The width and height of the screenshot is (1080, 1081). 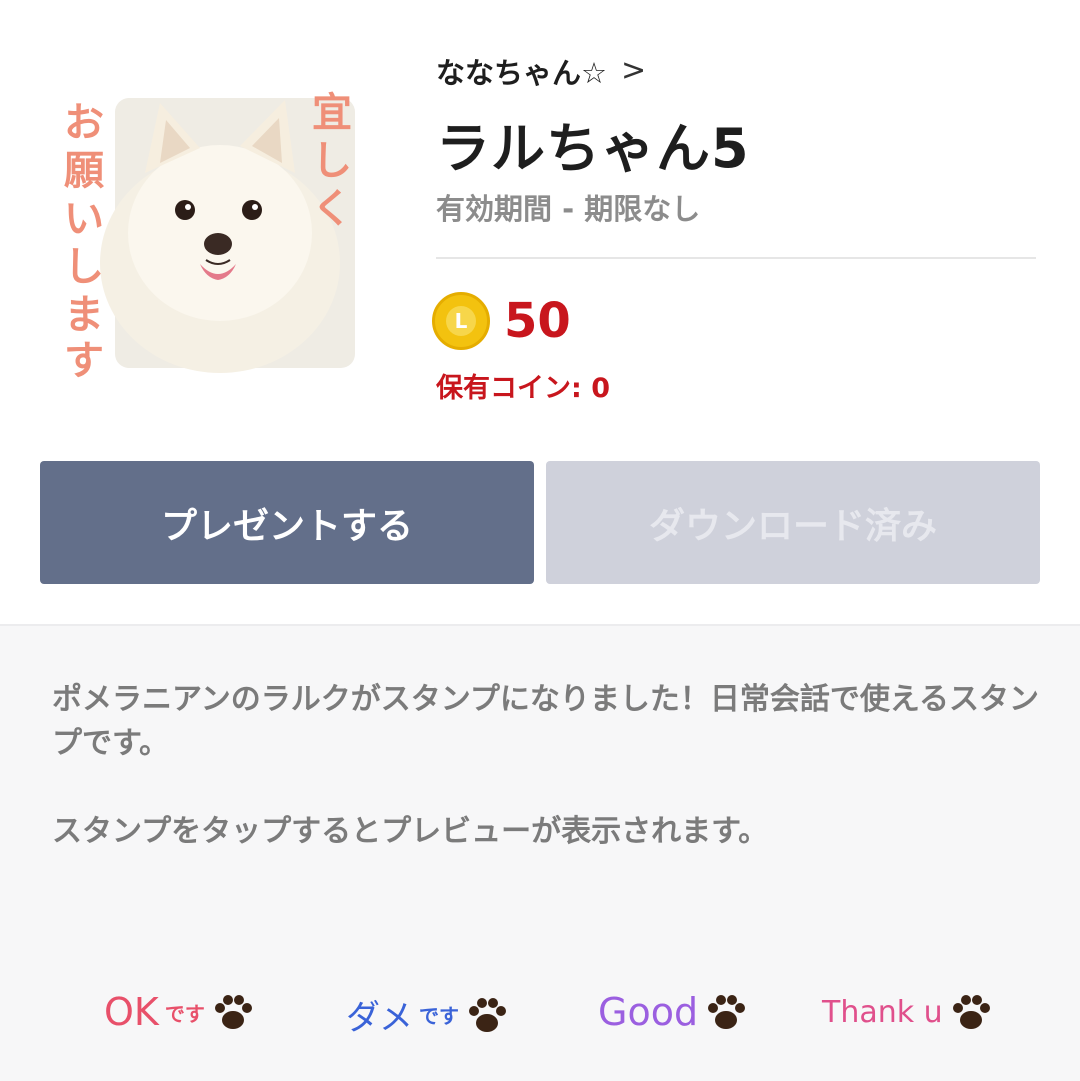 I want to click on validity-period: 有効期間 - 期限なし, so click(x=568, y=209).